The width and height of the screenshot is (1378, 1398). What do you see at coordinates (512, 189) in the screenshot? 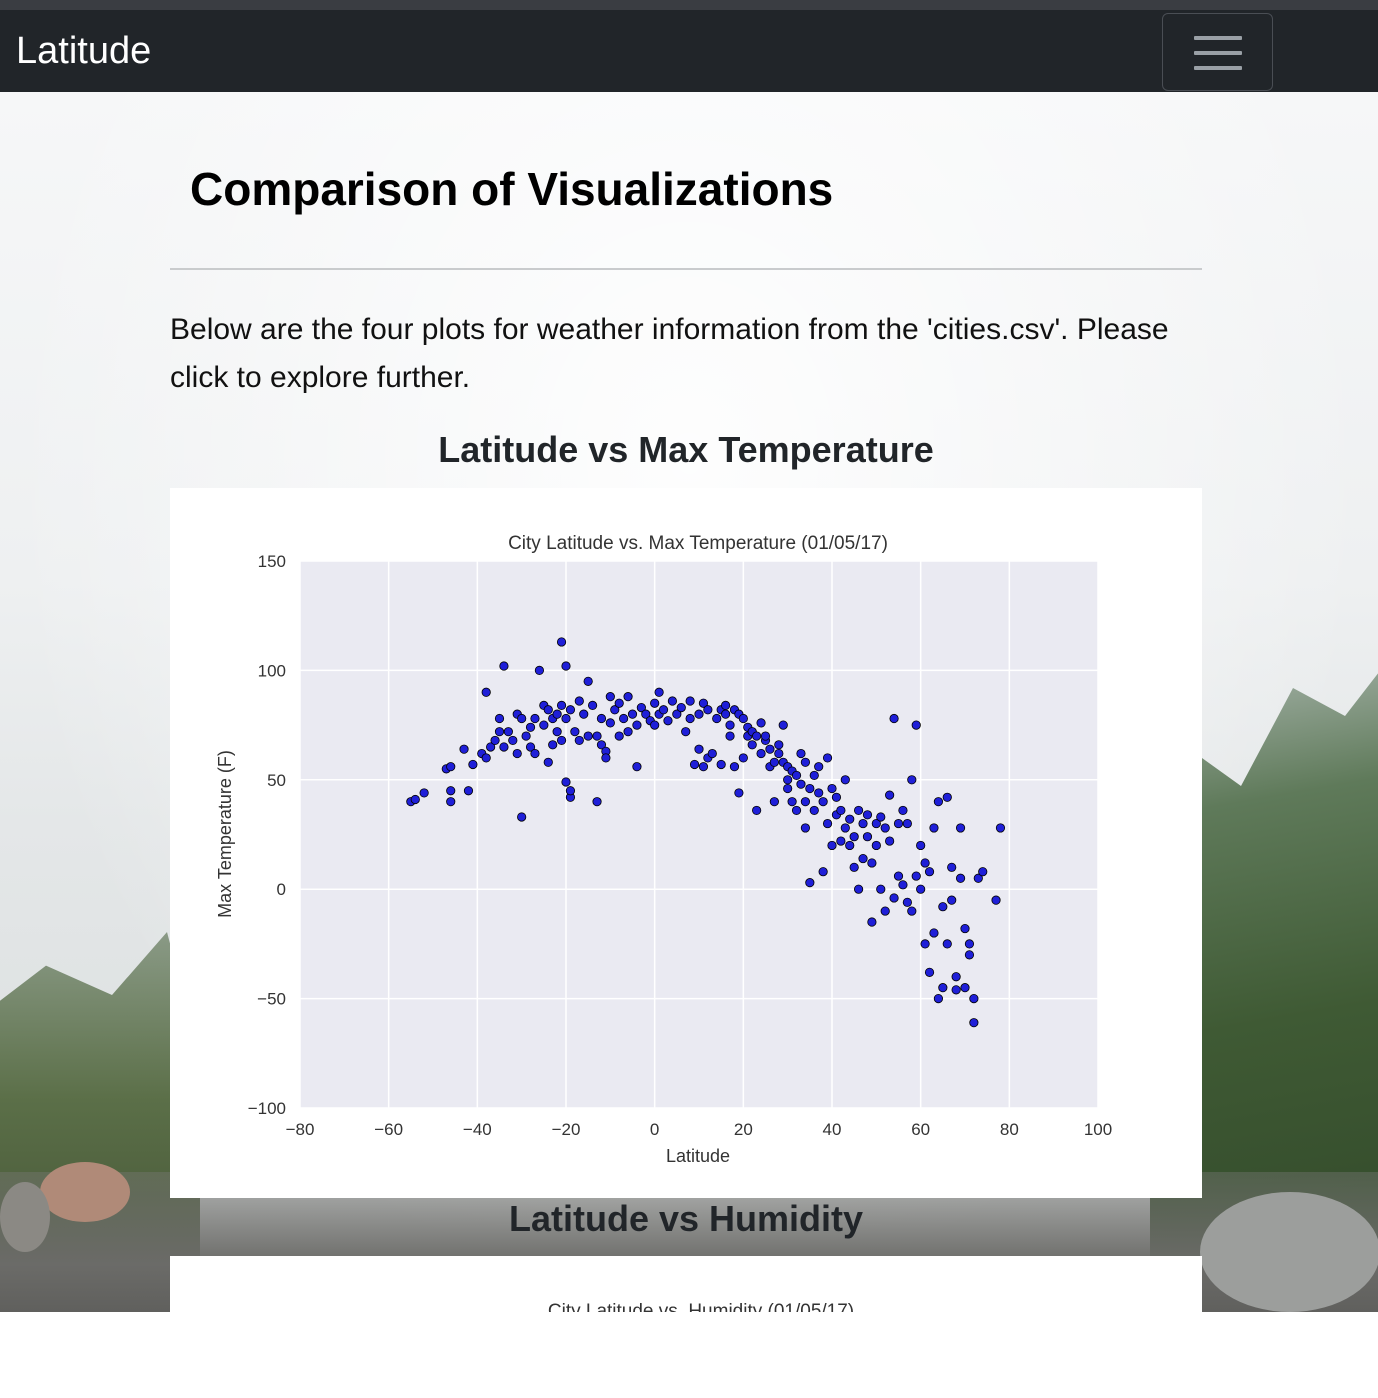
I see `page-title: Comparison of Visualizations` at bounding box center [512, 189].